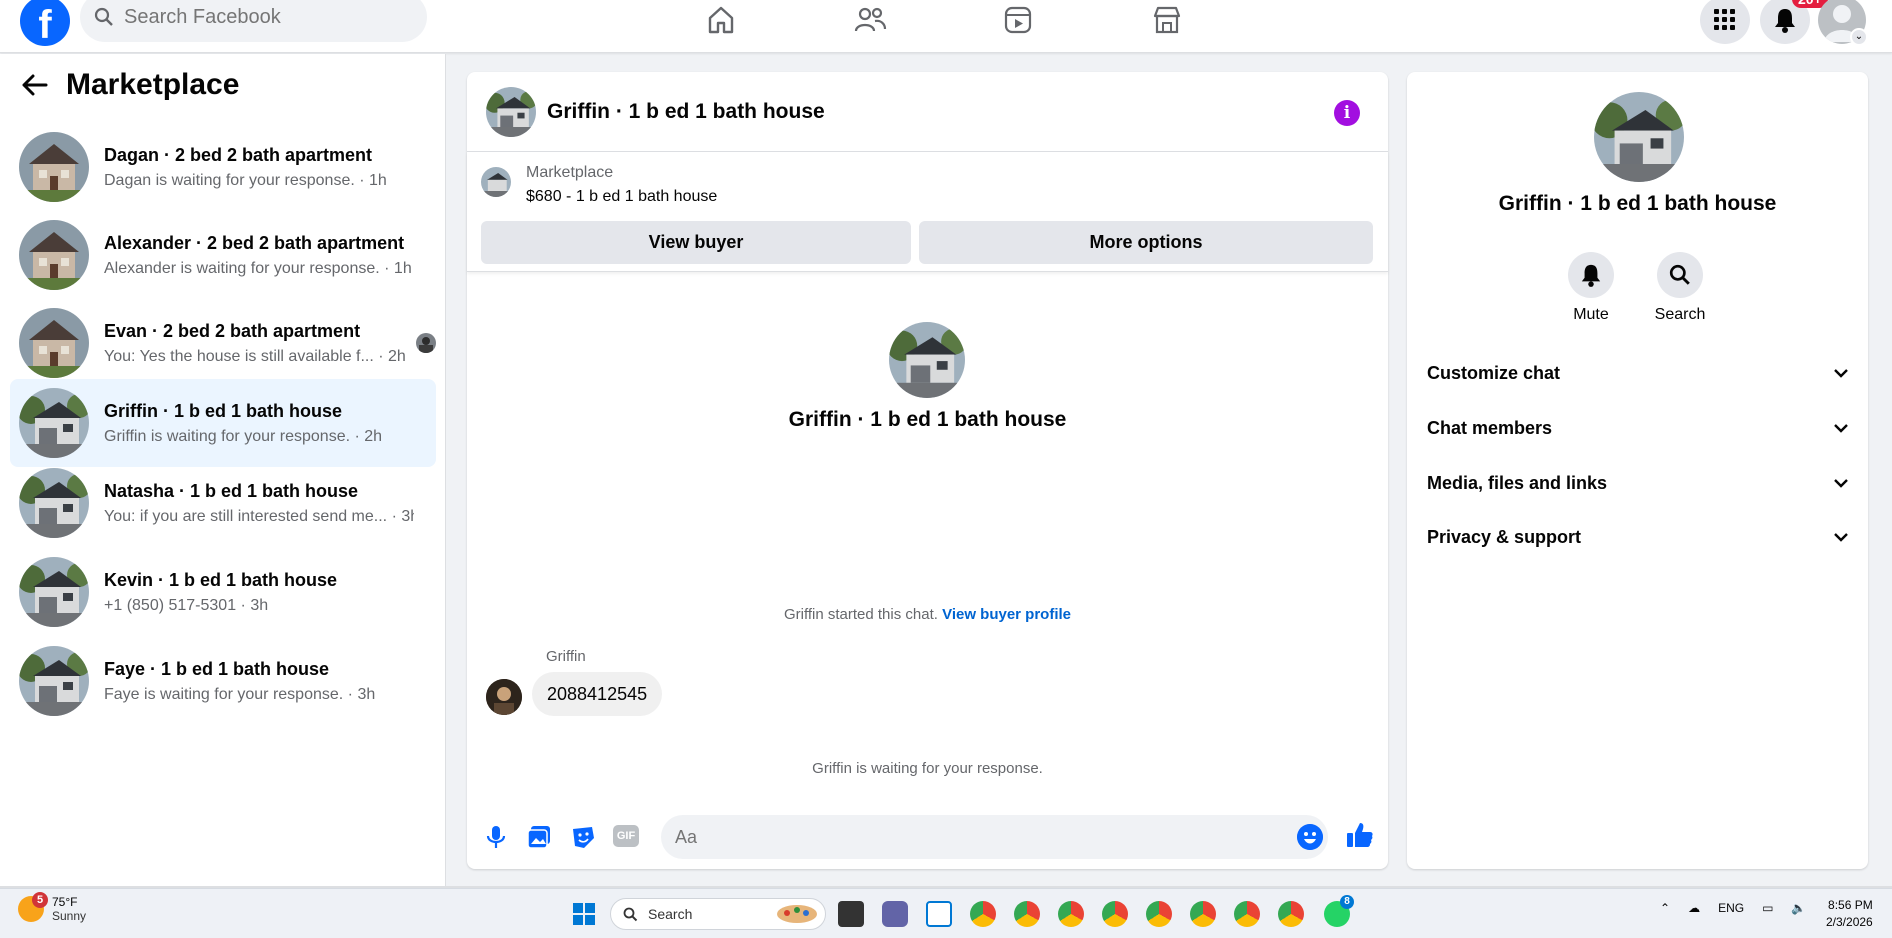 This screenshot has height=938, width=1892. I want to click on message-composer: GIF, so click(927, 836).